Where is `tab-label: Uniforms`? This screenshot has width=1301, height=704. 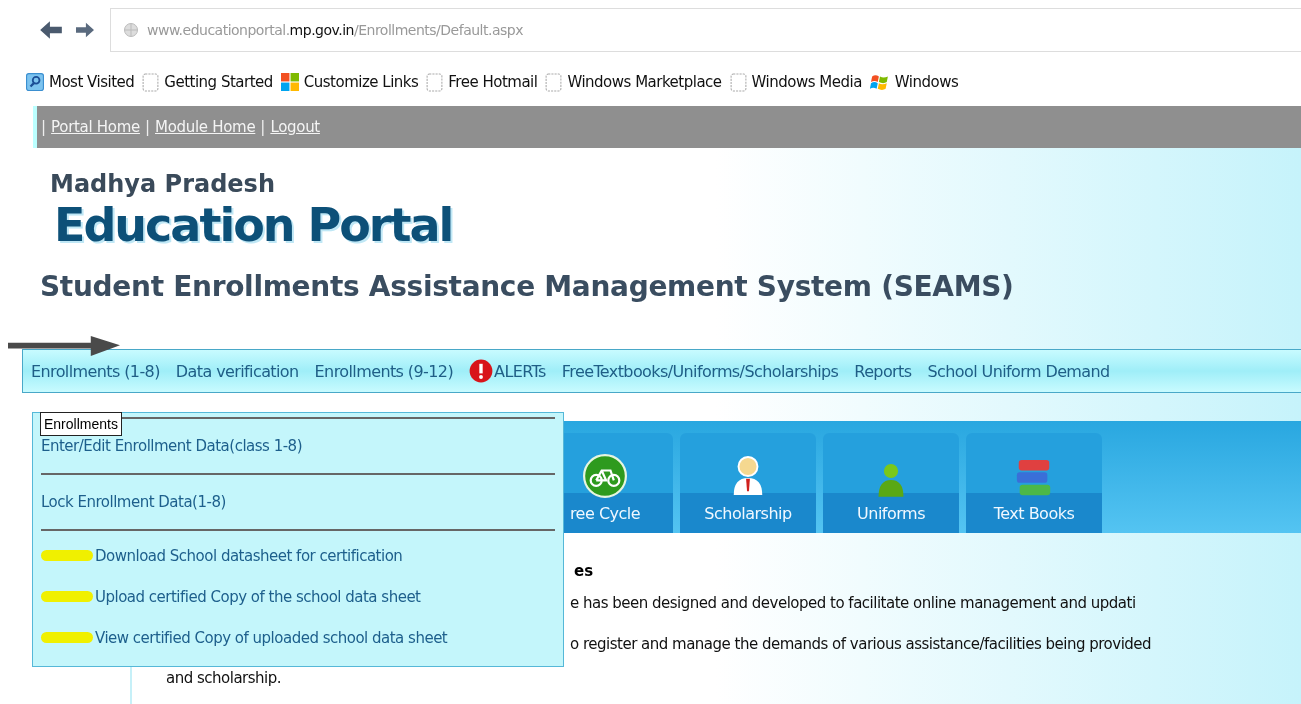
tab-label: Uniforms is located at coordinates (891, 513).